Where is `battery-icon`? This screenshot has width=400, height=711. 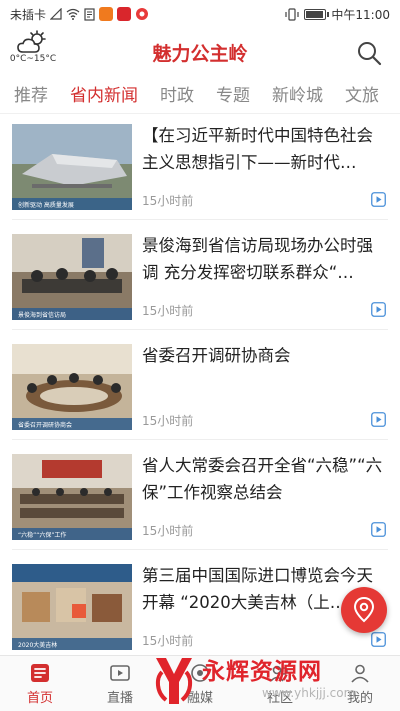 battery-icon is located at coordinates (317, 14).